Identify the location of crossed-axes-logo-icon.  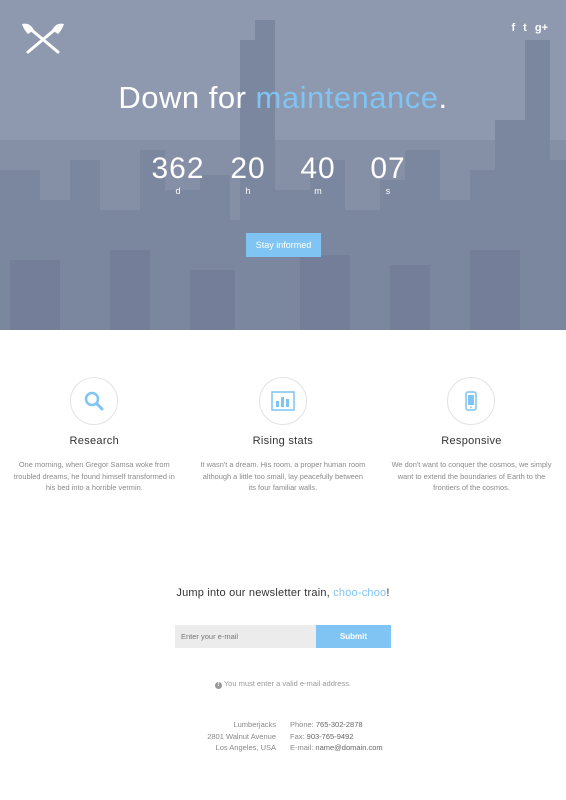
(43, 38).